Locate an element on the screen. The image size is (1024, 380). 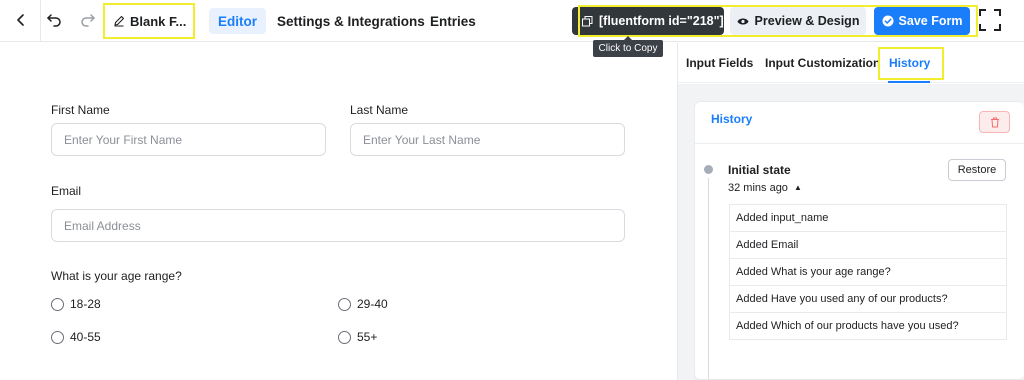
timeline-dot is located at coordinates (708, 169).